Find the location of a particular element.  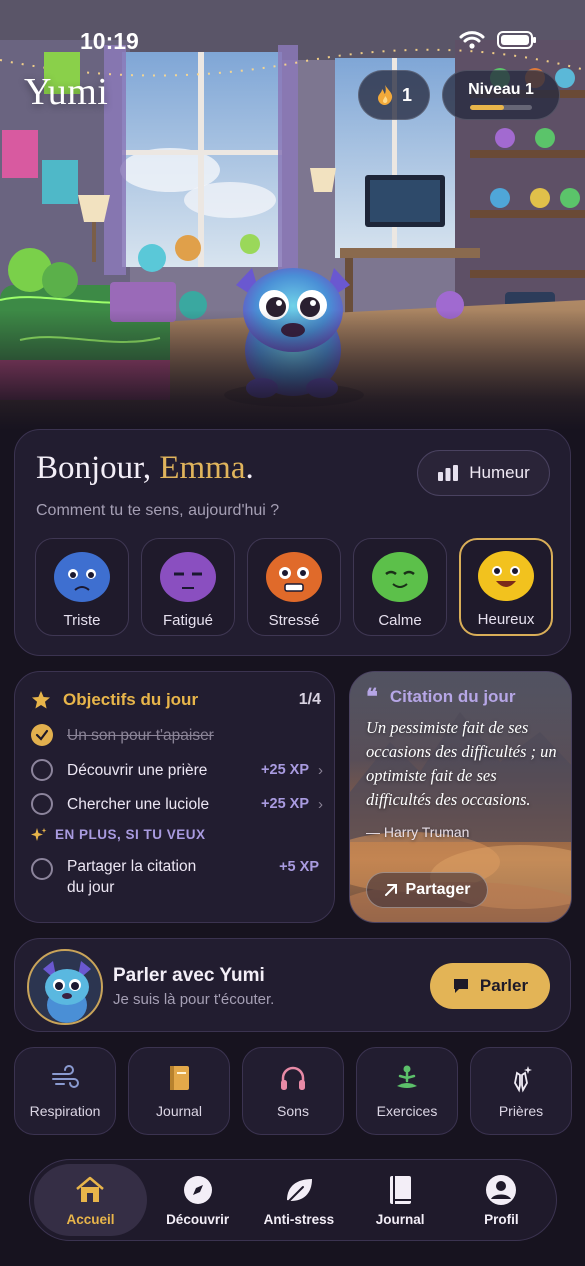

mood-label: Calme is located at coordinates (400, 620).